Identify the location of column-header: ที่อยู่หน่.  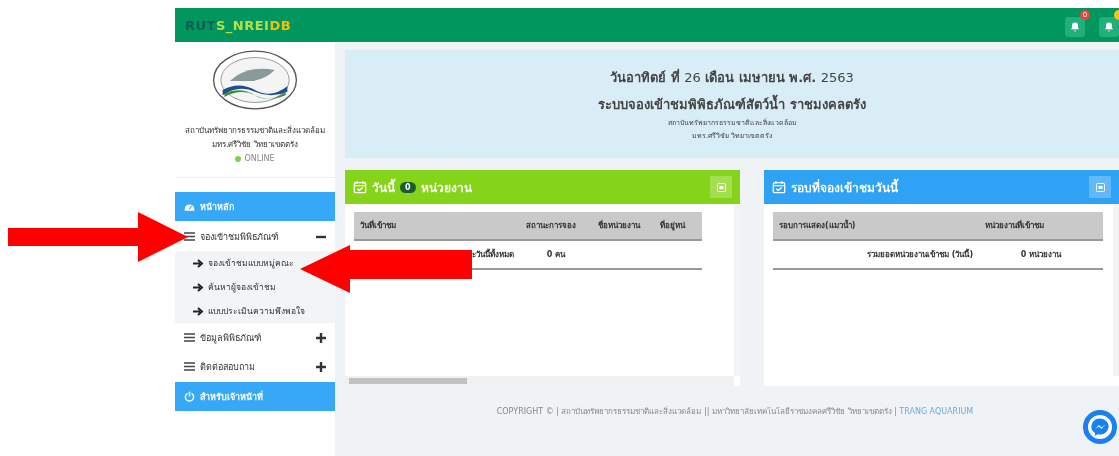
(672, 225).